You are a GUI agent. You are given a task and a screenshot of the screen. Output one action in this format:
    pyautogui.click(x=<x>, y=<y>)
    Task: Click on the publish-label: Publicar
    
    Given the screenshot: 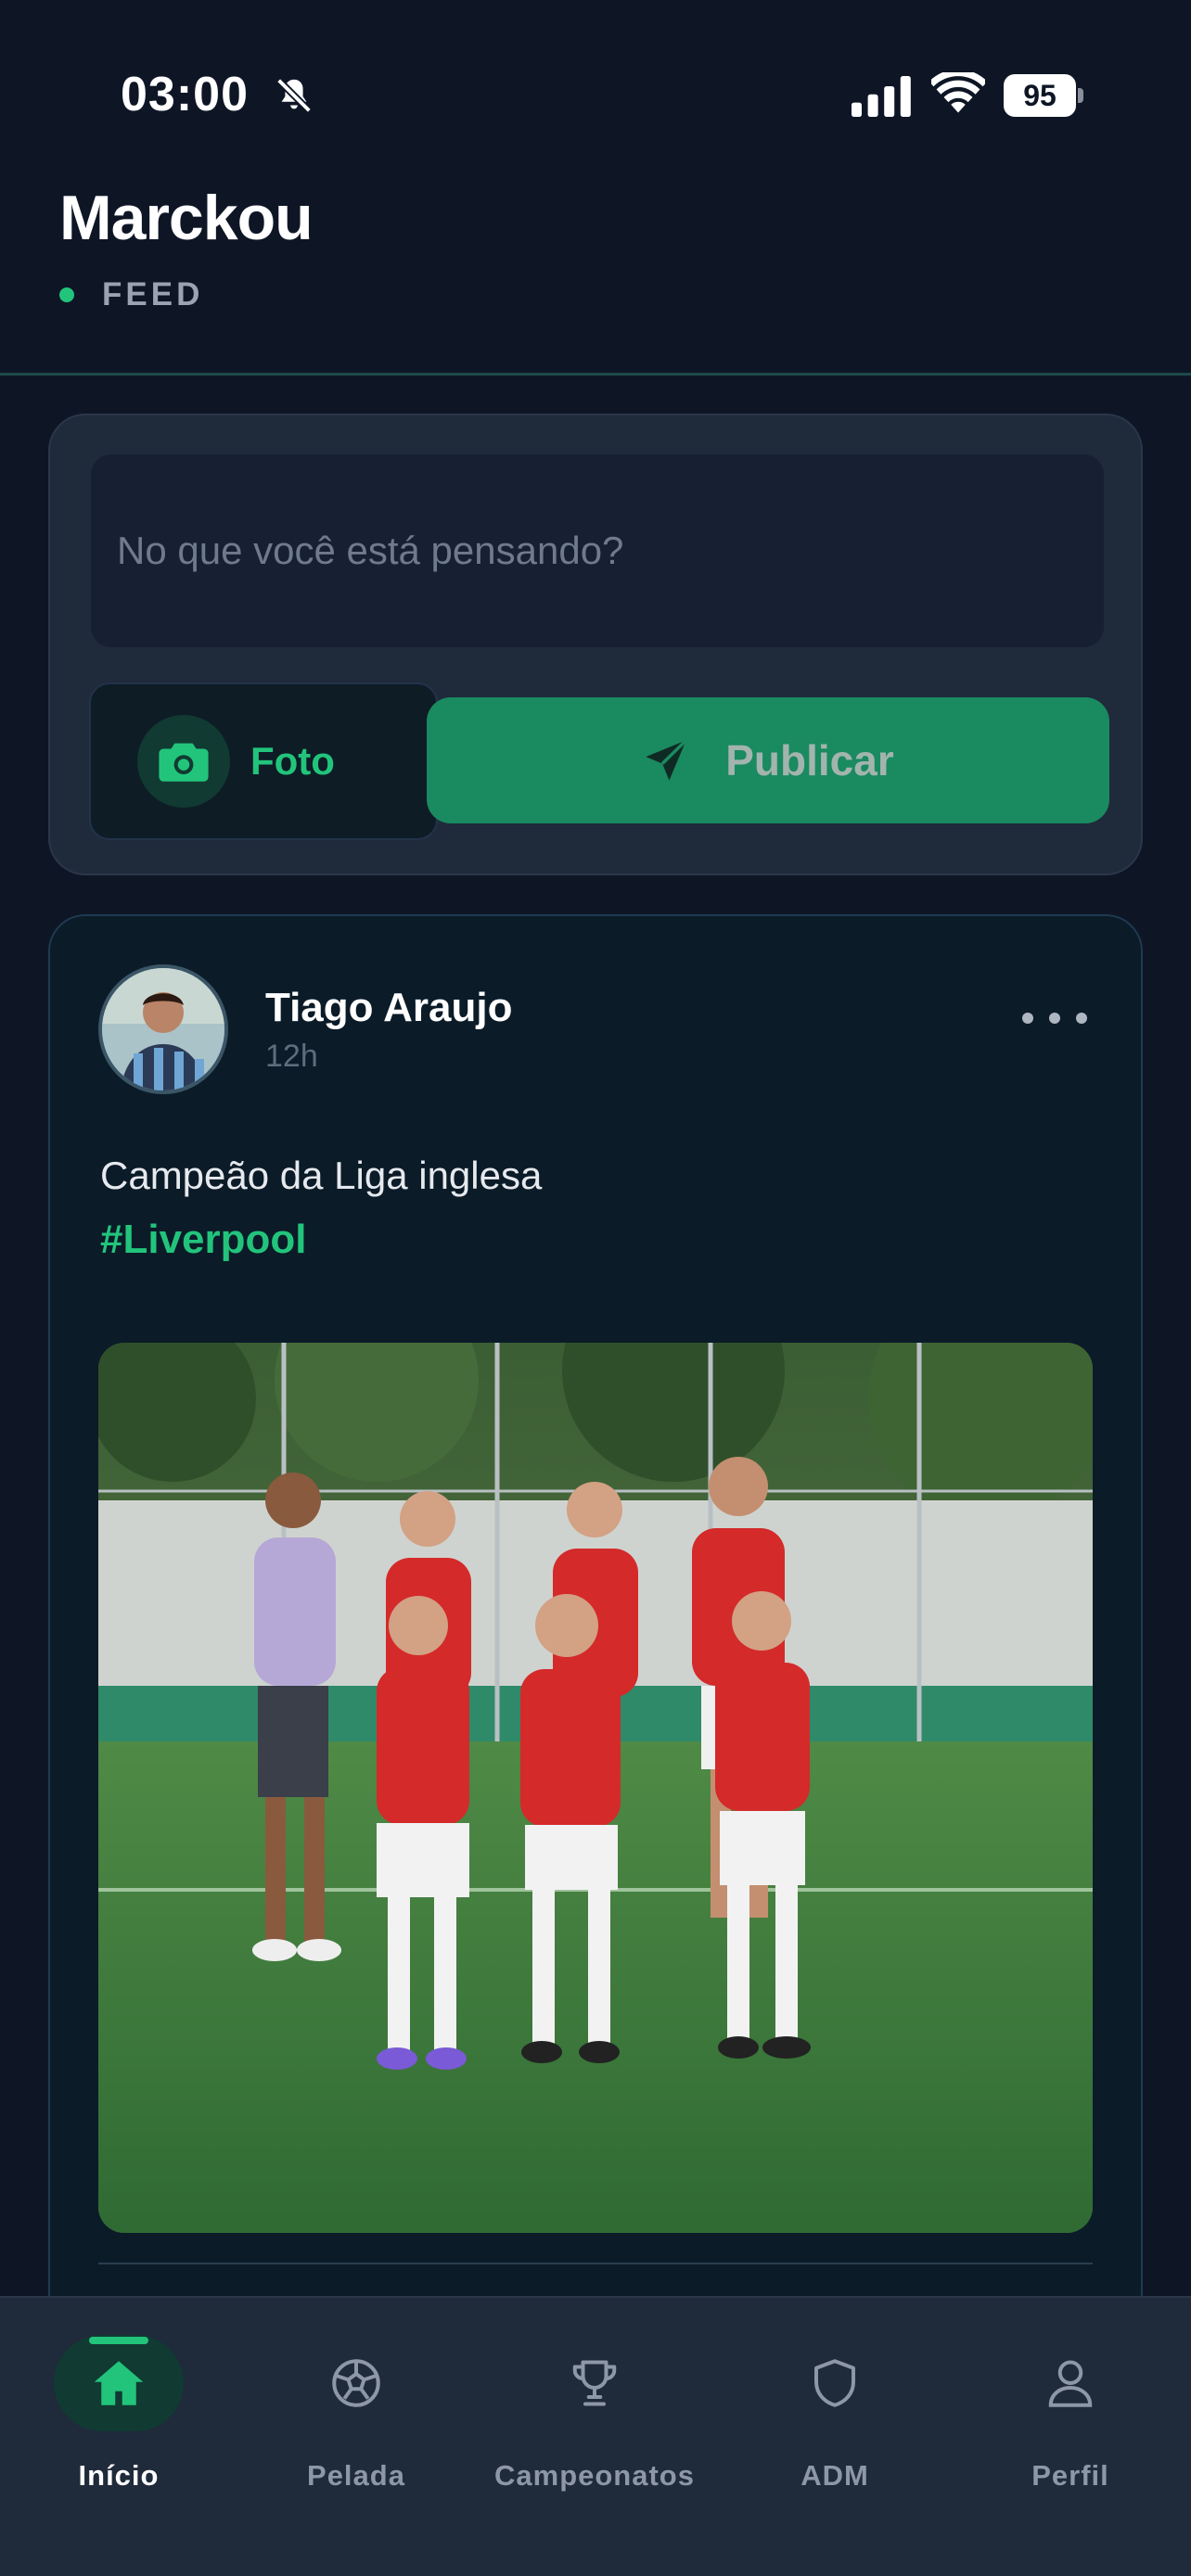 What is the action you would take?
    pyautogui.click(x=809, y=760)
    